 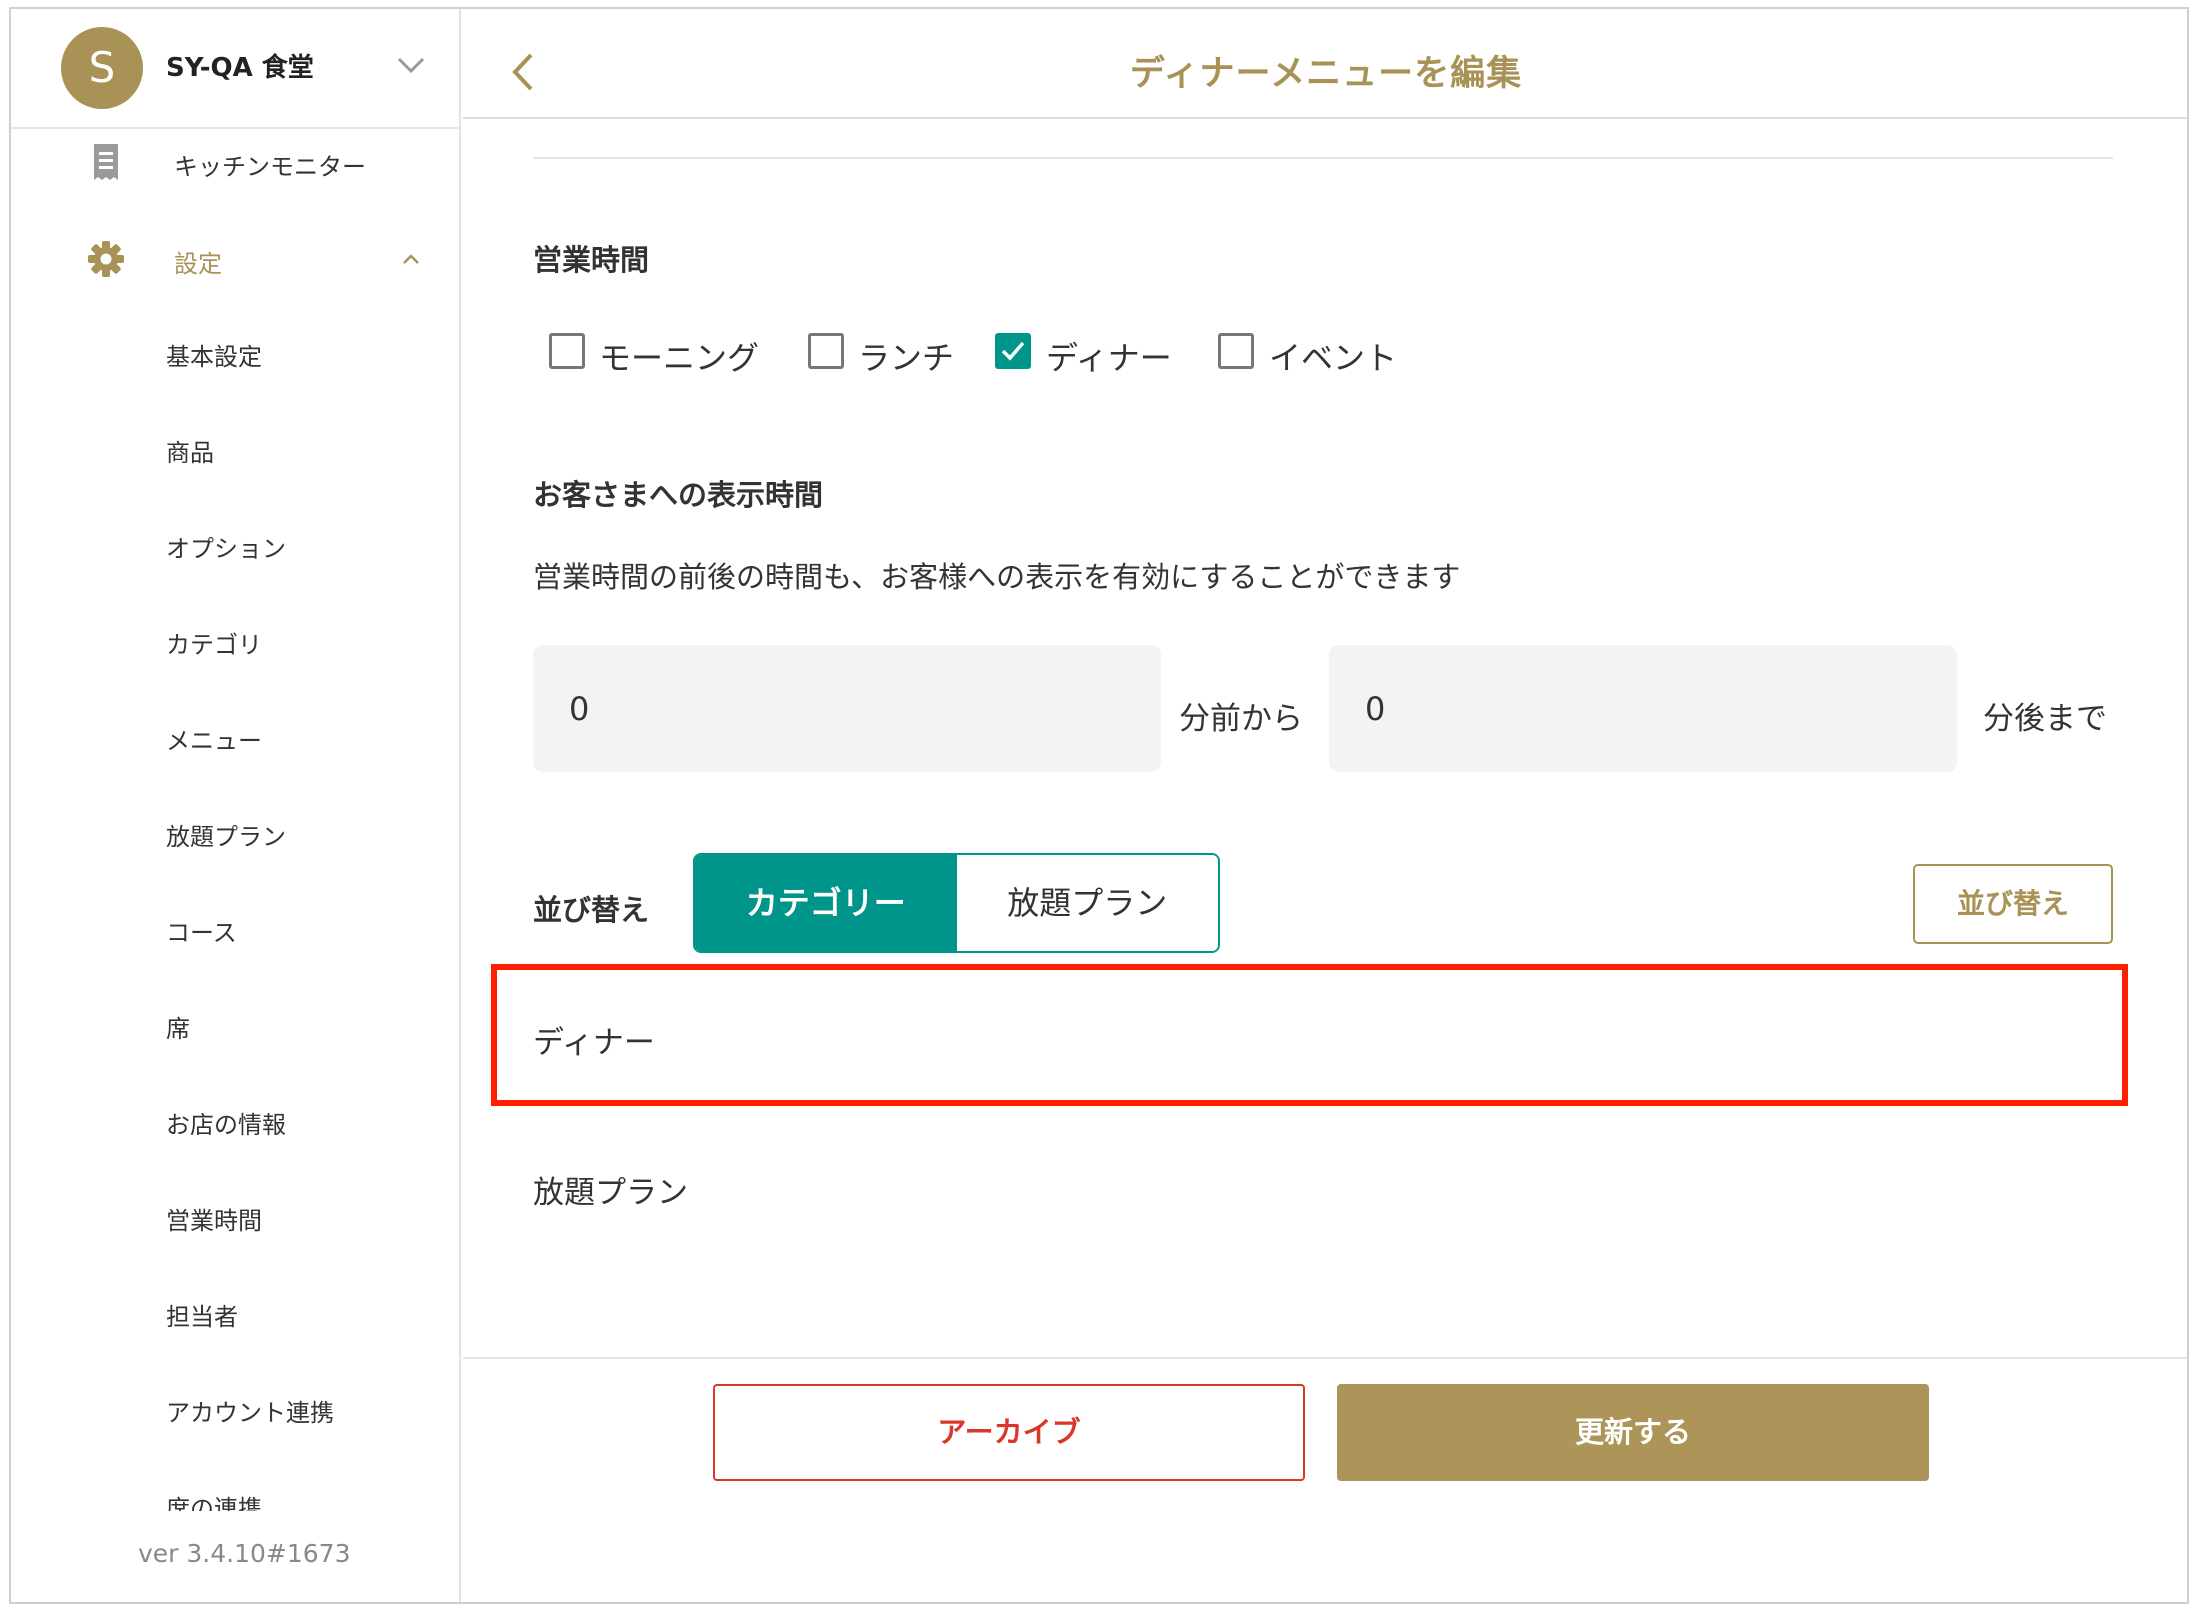 I want to click on sidebar-subitem-seat-link: 席の連携, so click(x=214, y=1500).